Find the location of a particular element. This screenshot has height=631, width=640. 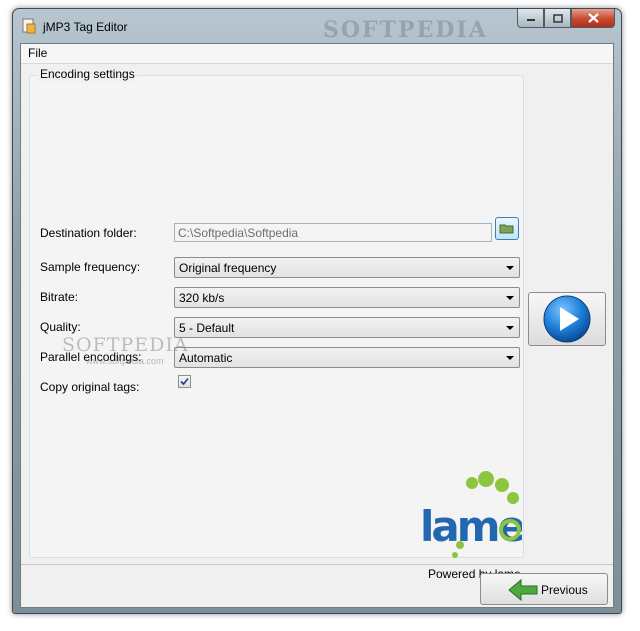

title-watermark: SOFTPEDIA is located at coordinates (405, 30).